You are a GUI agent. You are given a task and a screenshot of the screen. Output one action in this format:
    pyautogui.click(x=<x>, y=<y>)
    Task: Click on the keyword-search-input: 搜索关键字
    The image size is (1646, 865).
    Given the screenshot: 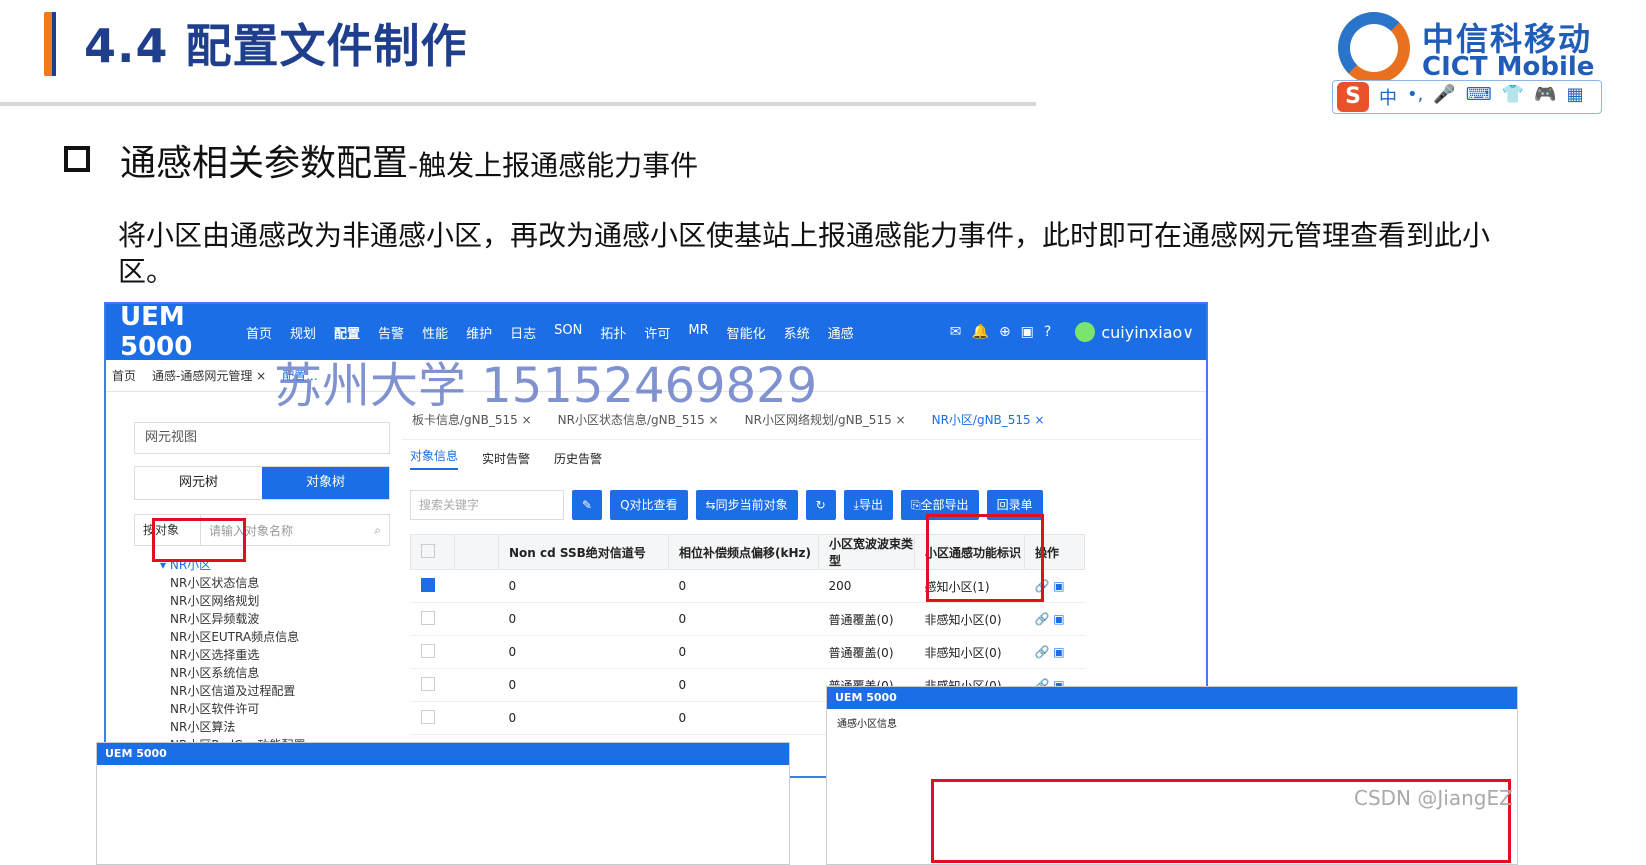 What is the action you would take?
    pyautogui.click(x=487, y=505)
    